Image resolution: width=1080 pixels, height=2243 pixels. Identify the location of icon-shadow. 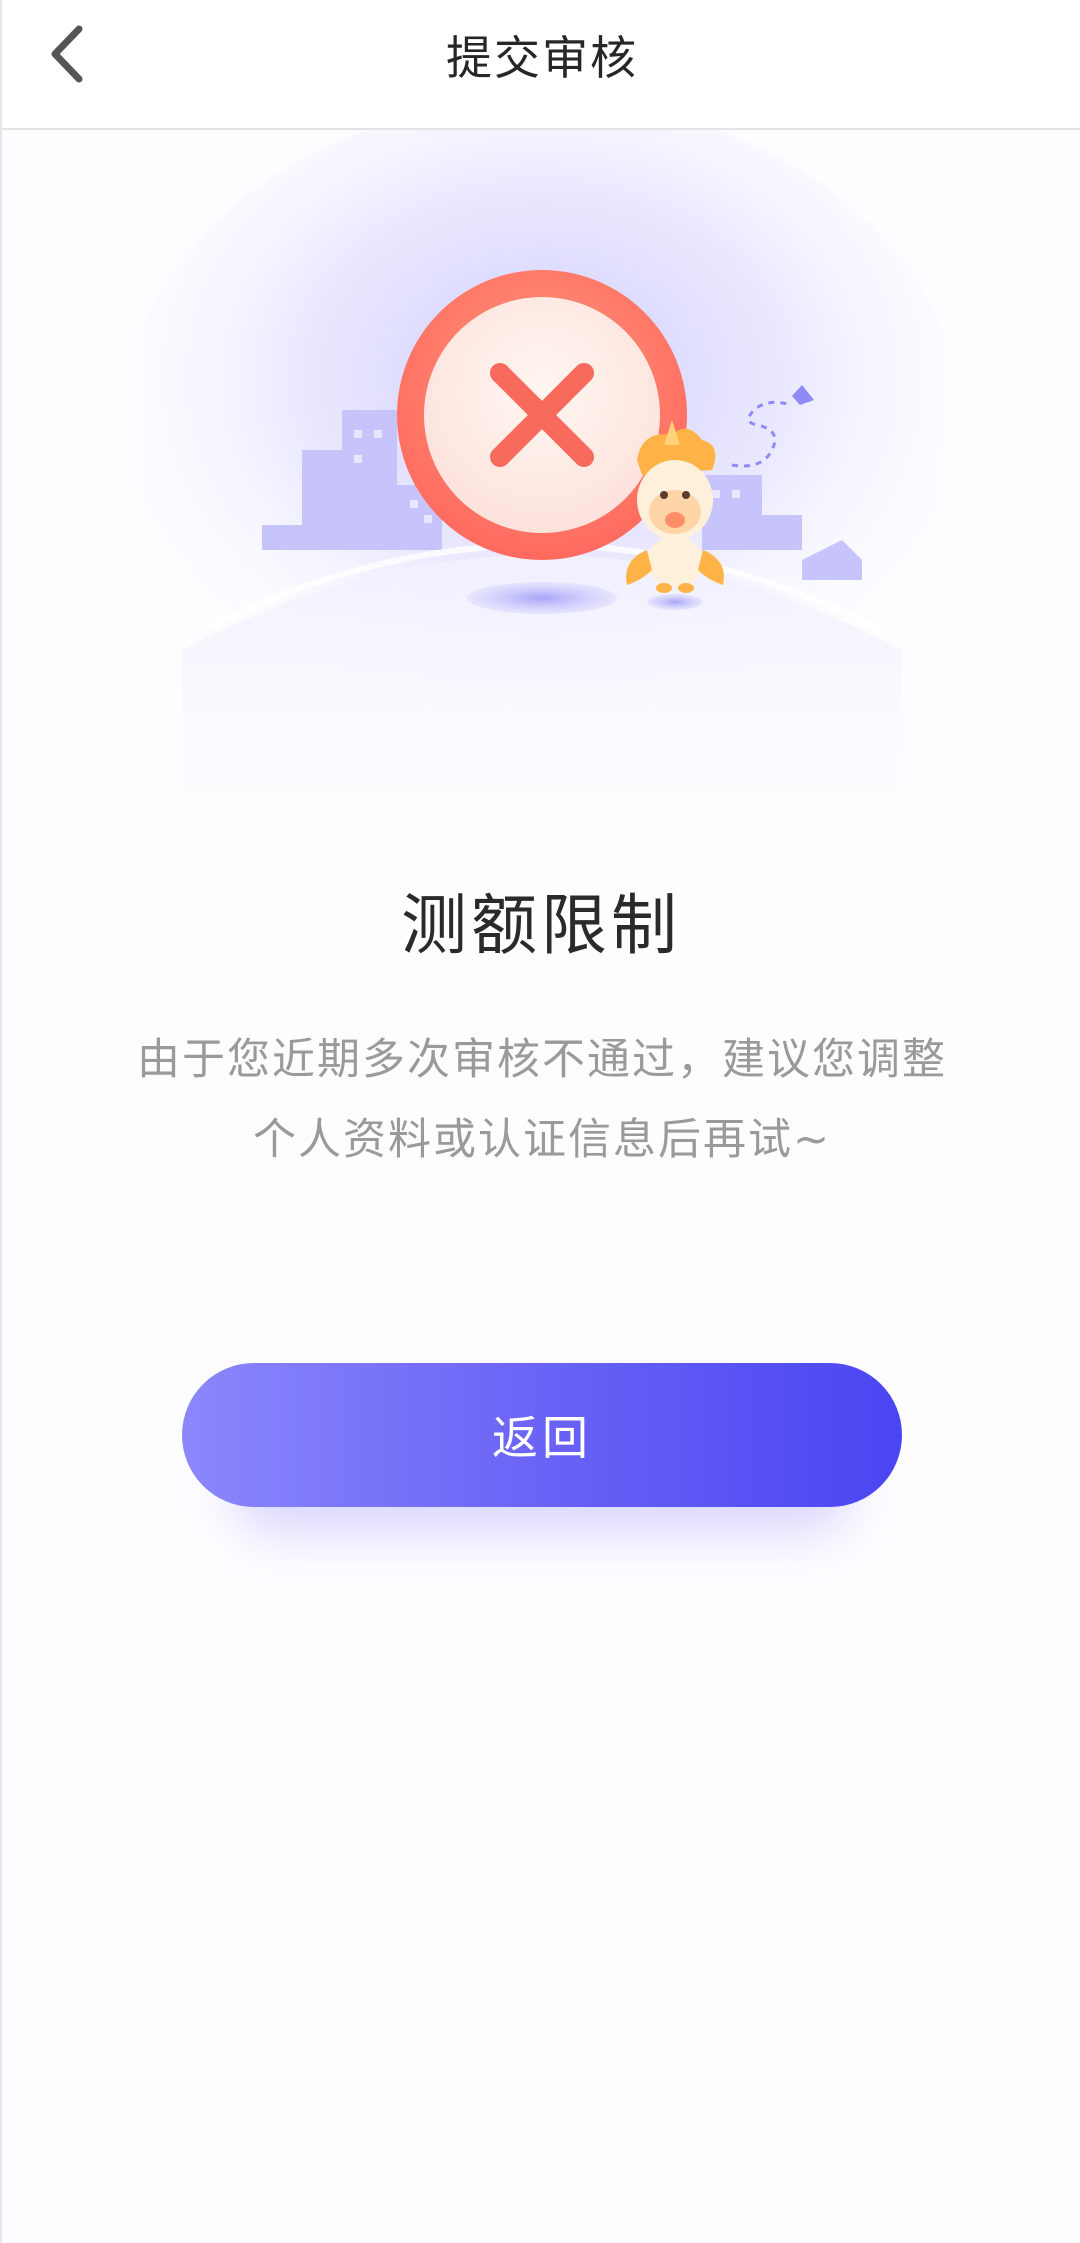
(542, 598).